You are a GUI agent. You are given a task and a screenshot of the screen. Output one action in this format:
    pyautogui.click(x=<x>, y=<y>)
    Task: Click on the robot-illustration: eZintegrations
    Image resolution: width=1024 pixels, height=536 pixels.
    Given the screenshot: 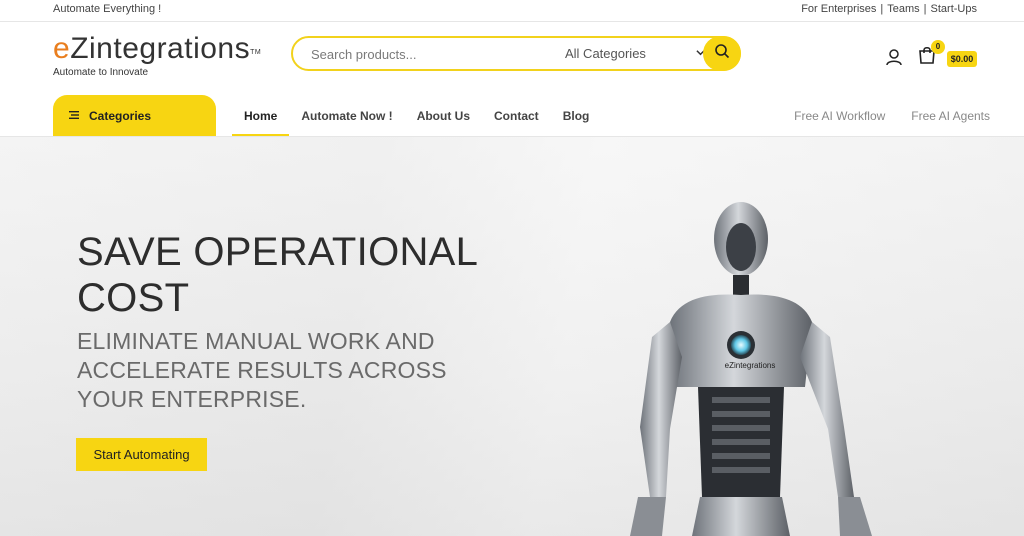 What is the action you would take?
    pyautogui.click(x=751, y=369)
    